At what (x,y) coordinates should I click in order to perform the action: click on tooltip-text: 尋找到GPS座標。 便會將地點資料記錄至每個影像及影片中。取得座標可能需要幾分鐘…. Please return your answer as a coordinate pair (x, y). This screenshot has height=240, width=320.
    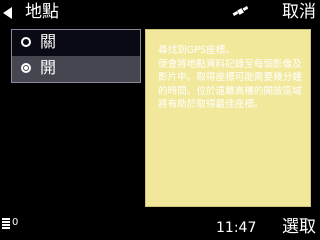
    Looking at the image, I should click on (230, 77).